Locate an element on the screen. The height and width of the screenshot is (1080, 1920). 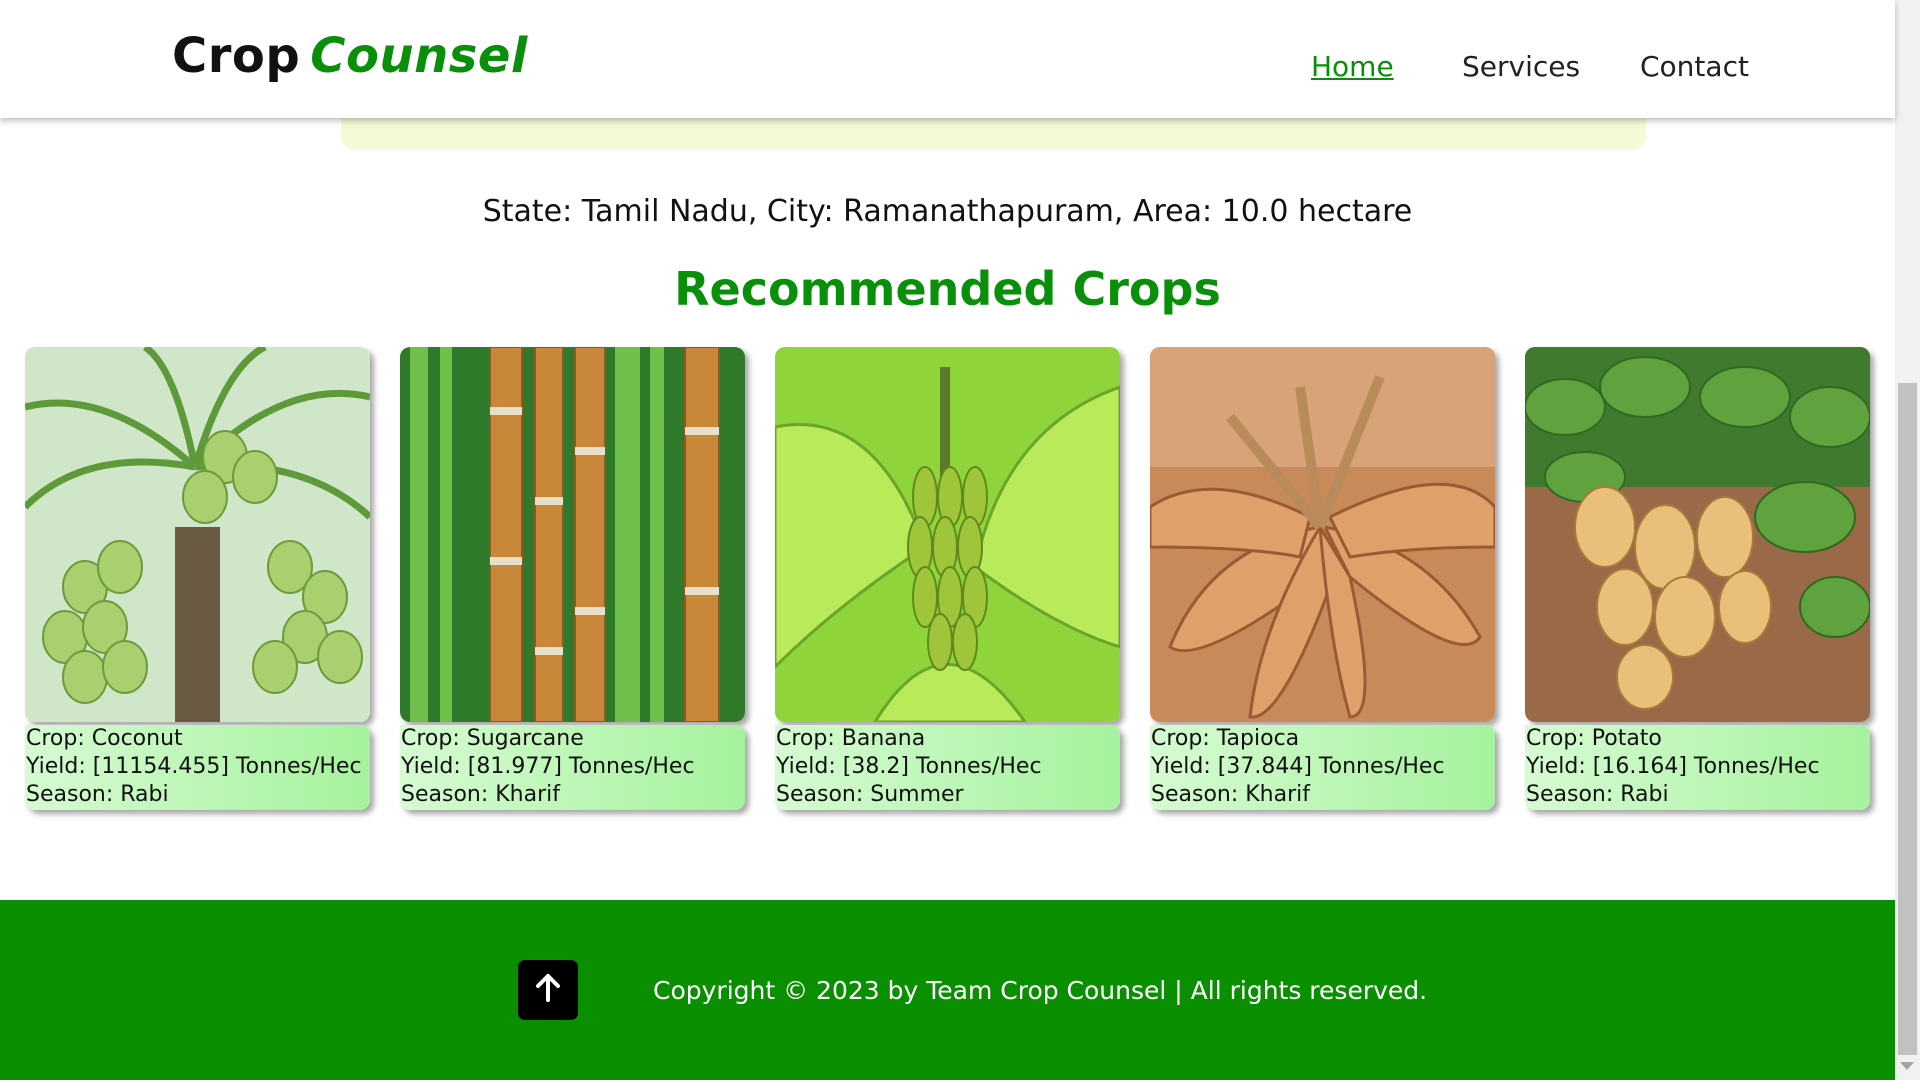
crop-name: Crop: Banana is located at coordinates (851, 738).